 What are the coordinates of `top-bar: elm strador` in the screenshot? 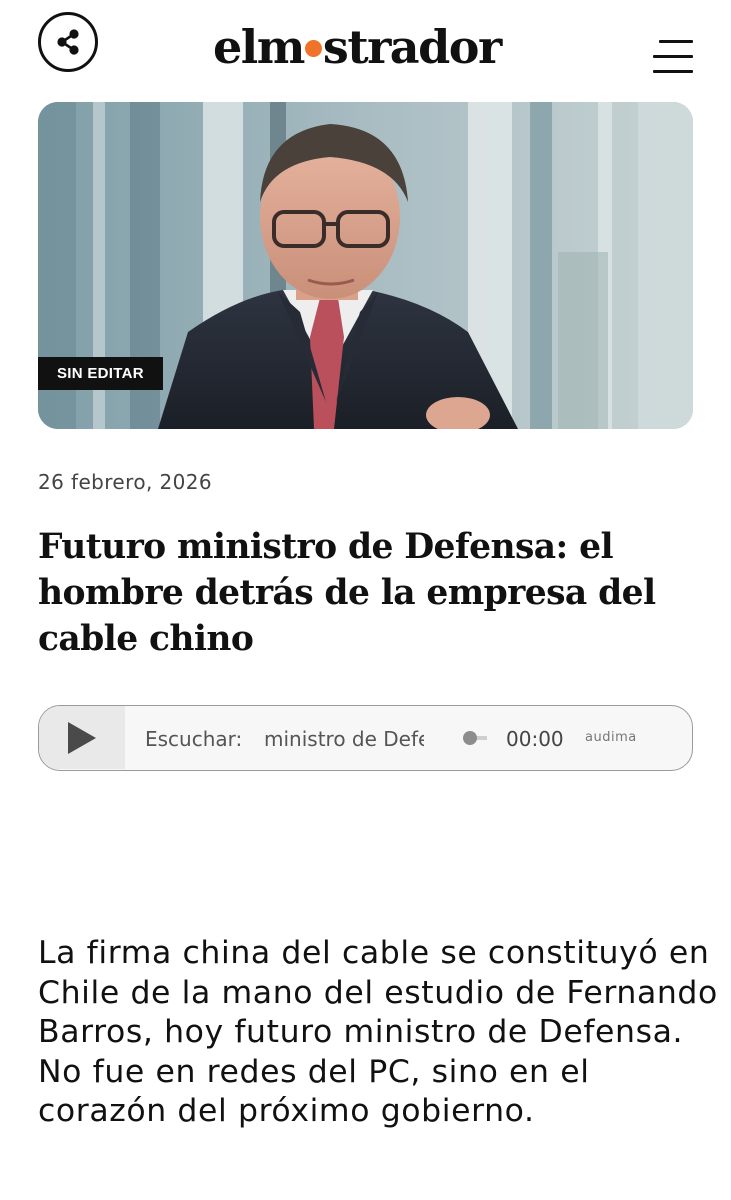 It's located at (365, 50).